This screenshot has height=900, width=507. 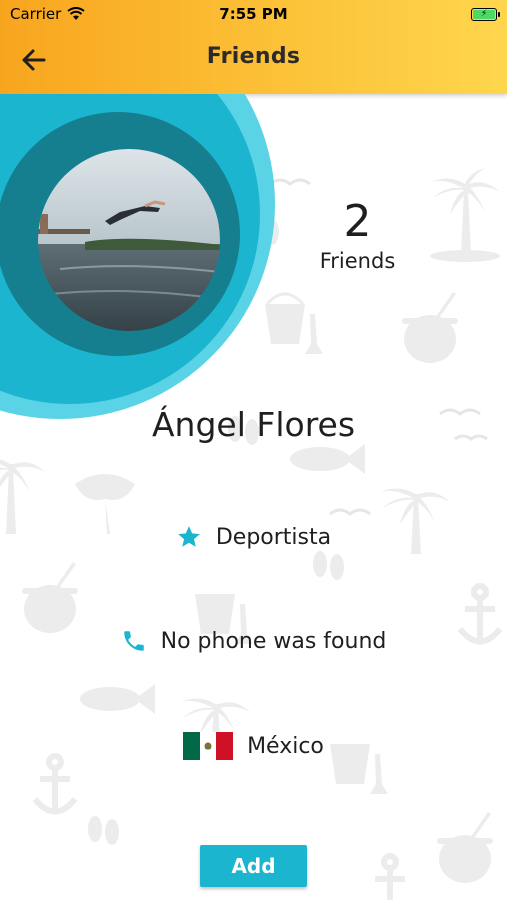 What do you see at coordinates (253, 424) in the screenshot?
I see `profile-name: Ángel Flores` at bounding box center [253, 424].